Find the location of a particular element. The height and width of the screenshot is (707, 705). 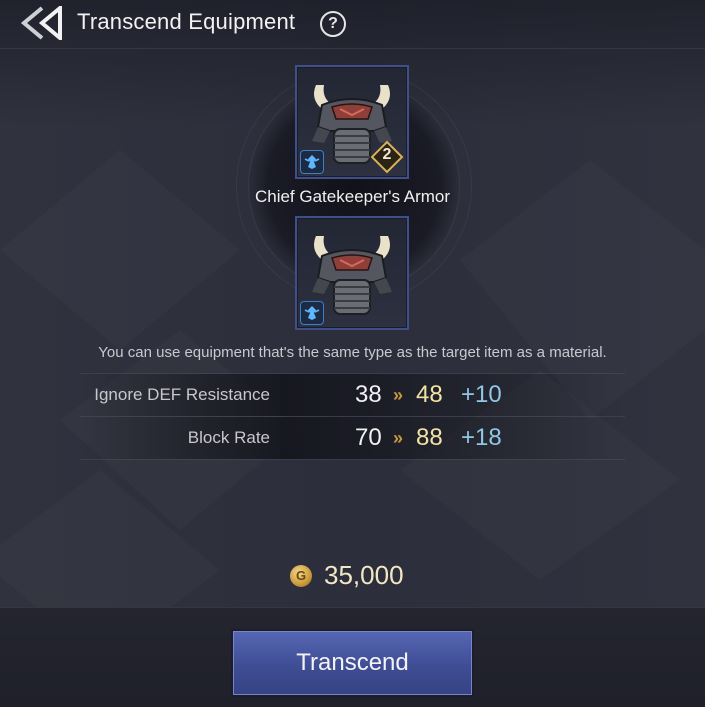

gold-coin-icon: G is located at coordinates (301, 576).